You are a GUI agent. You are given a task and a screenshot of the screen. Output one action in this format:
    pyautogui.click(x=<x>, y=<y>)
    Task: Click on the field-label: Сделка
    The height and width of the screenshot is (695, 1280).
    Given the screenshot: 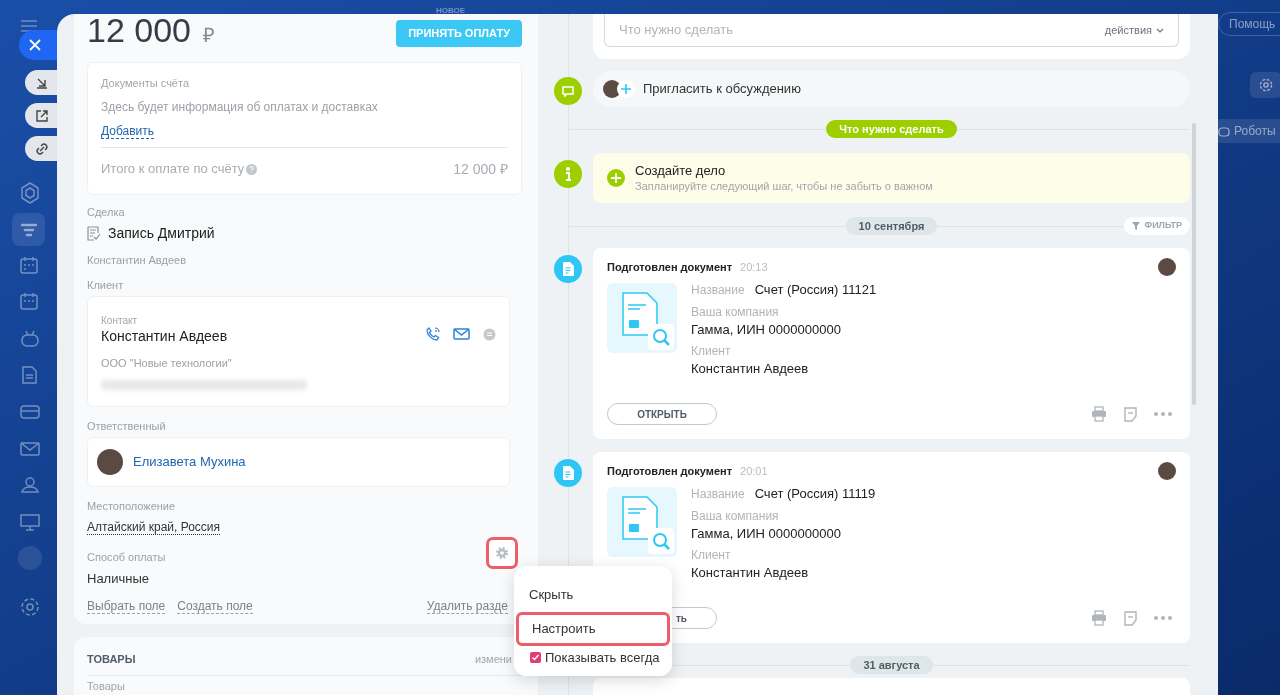 What is the action you would take?
    pyautogui.click(x=106, y=211)
    